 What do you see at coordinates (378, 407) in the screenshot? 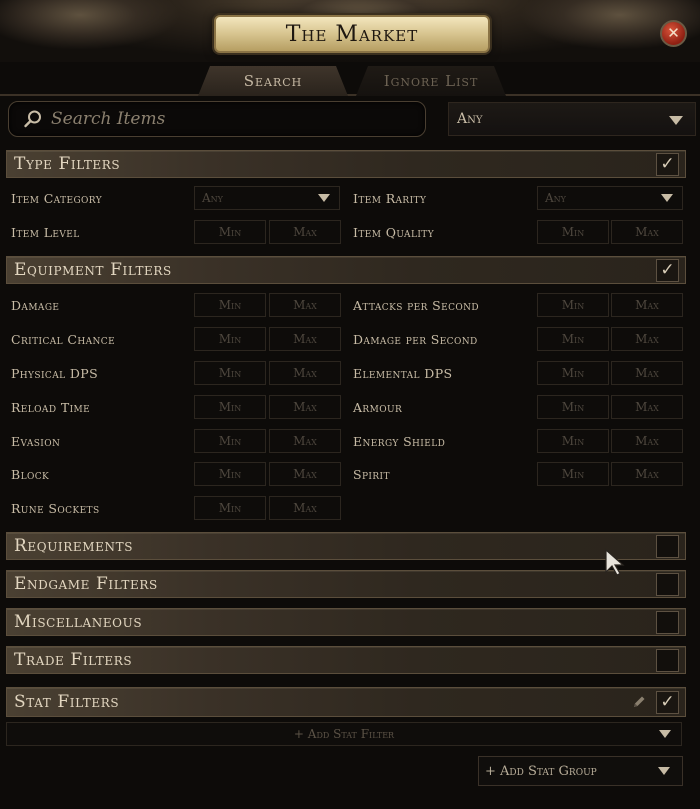
I see `filter-label-armour: Armour` at bounding box center [378, 407].